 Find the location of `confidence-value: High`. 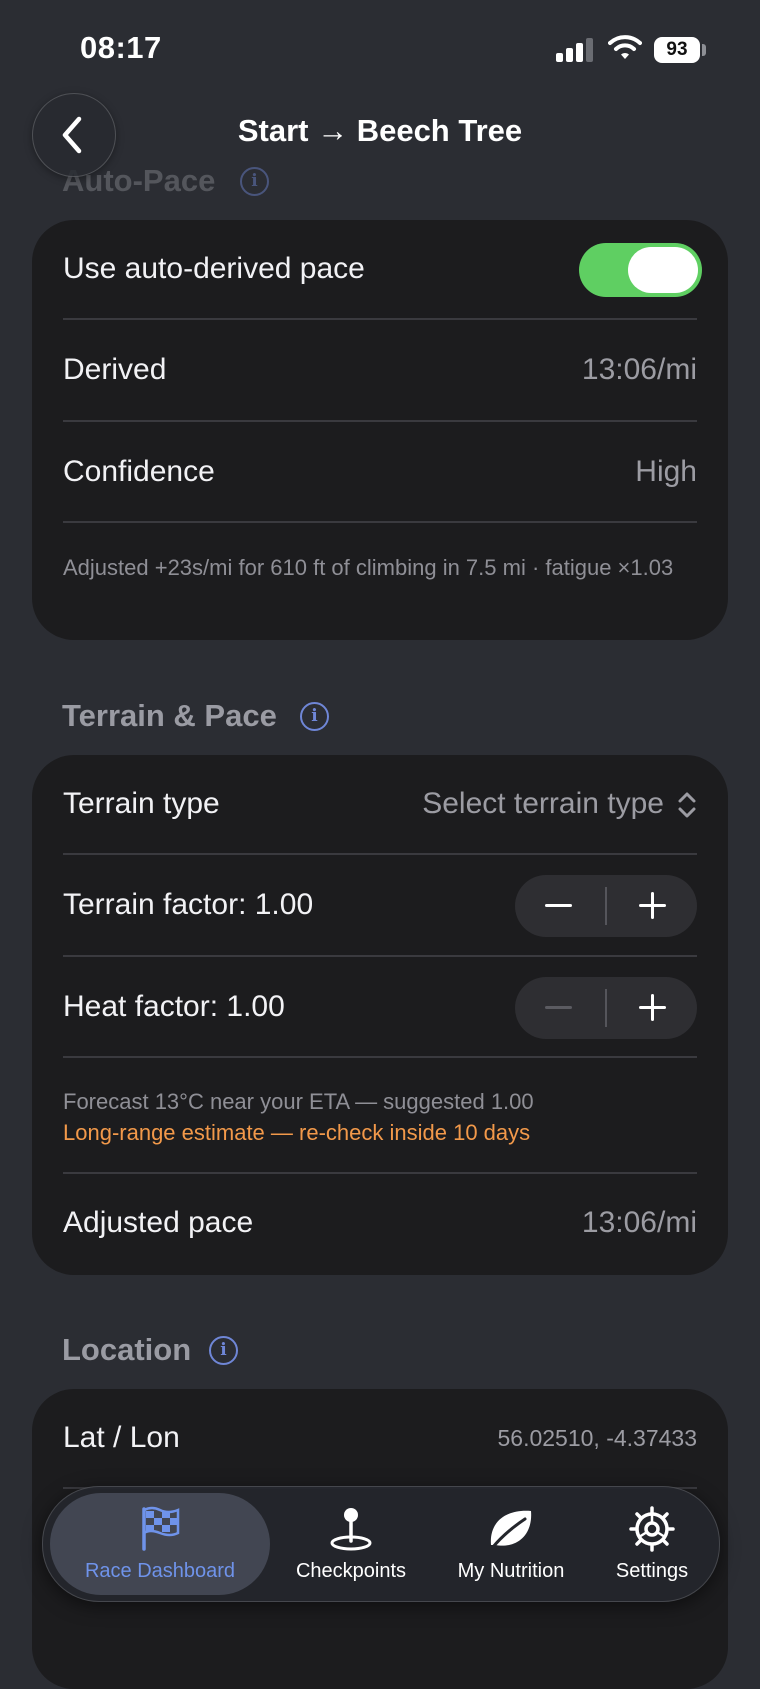

confidence-value: High is located at coordinates (666, 471).